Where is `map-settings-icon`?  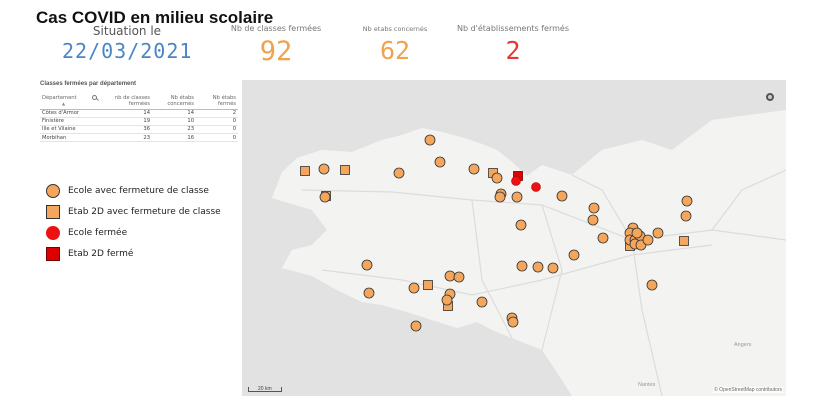 map-settings-icon is located at coordinates (770, 97).